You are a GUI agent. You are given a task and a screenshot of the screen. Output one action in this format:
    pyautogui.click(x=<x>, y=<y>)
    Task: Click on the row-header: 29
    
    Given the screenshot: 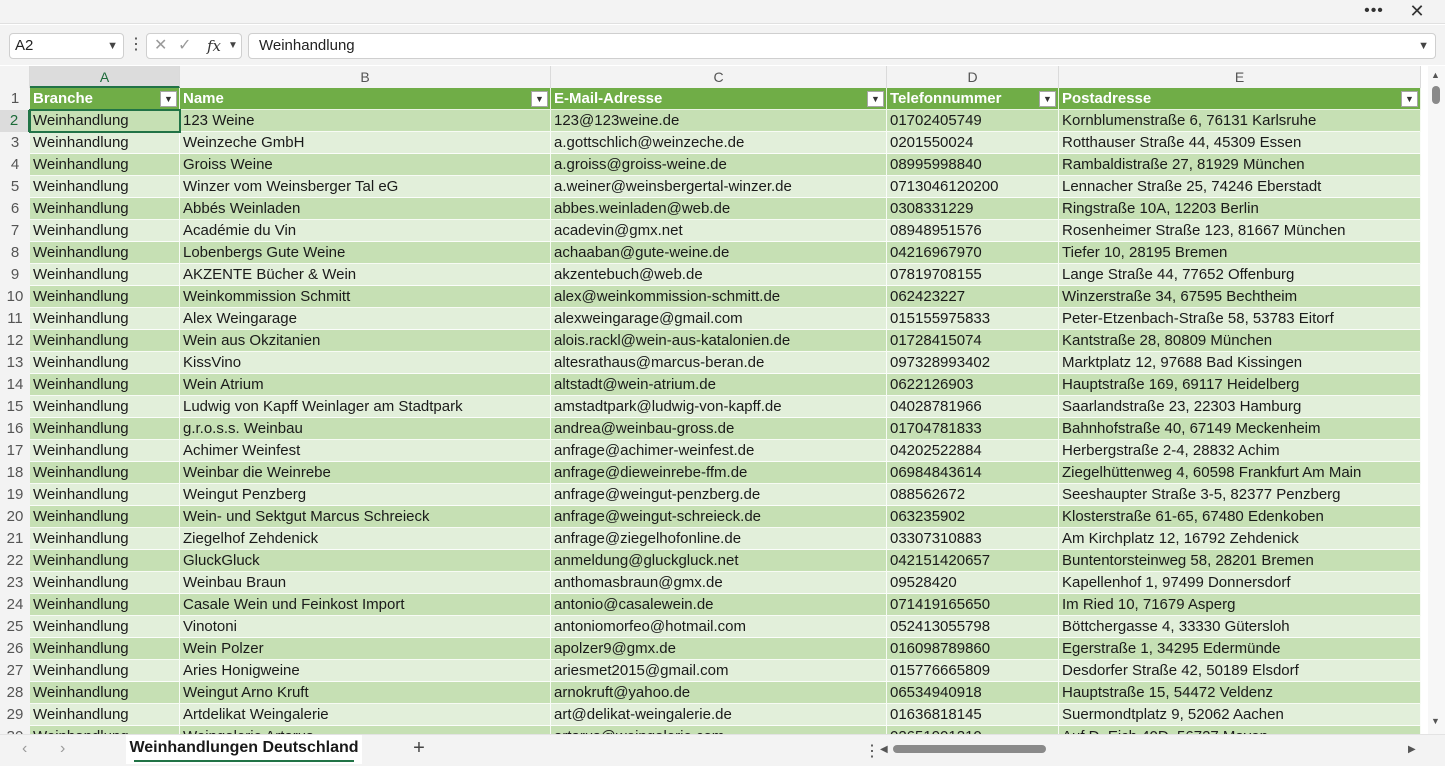 What is the action you would take?
    pyautogui.click(x=15, y=715)
    